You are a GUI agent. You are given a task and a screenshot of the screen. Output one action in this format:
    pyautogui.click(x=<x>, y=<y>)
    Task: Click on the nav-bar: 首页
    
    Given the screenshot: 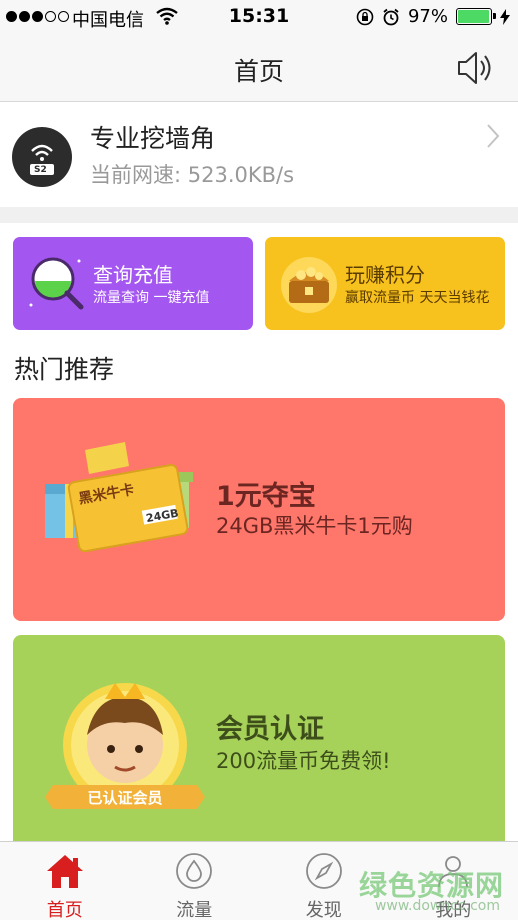 What is the action you would take?
    pyautogui.click(x=259, y=68)
    